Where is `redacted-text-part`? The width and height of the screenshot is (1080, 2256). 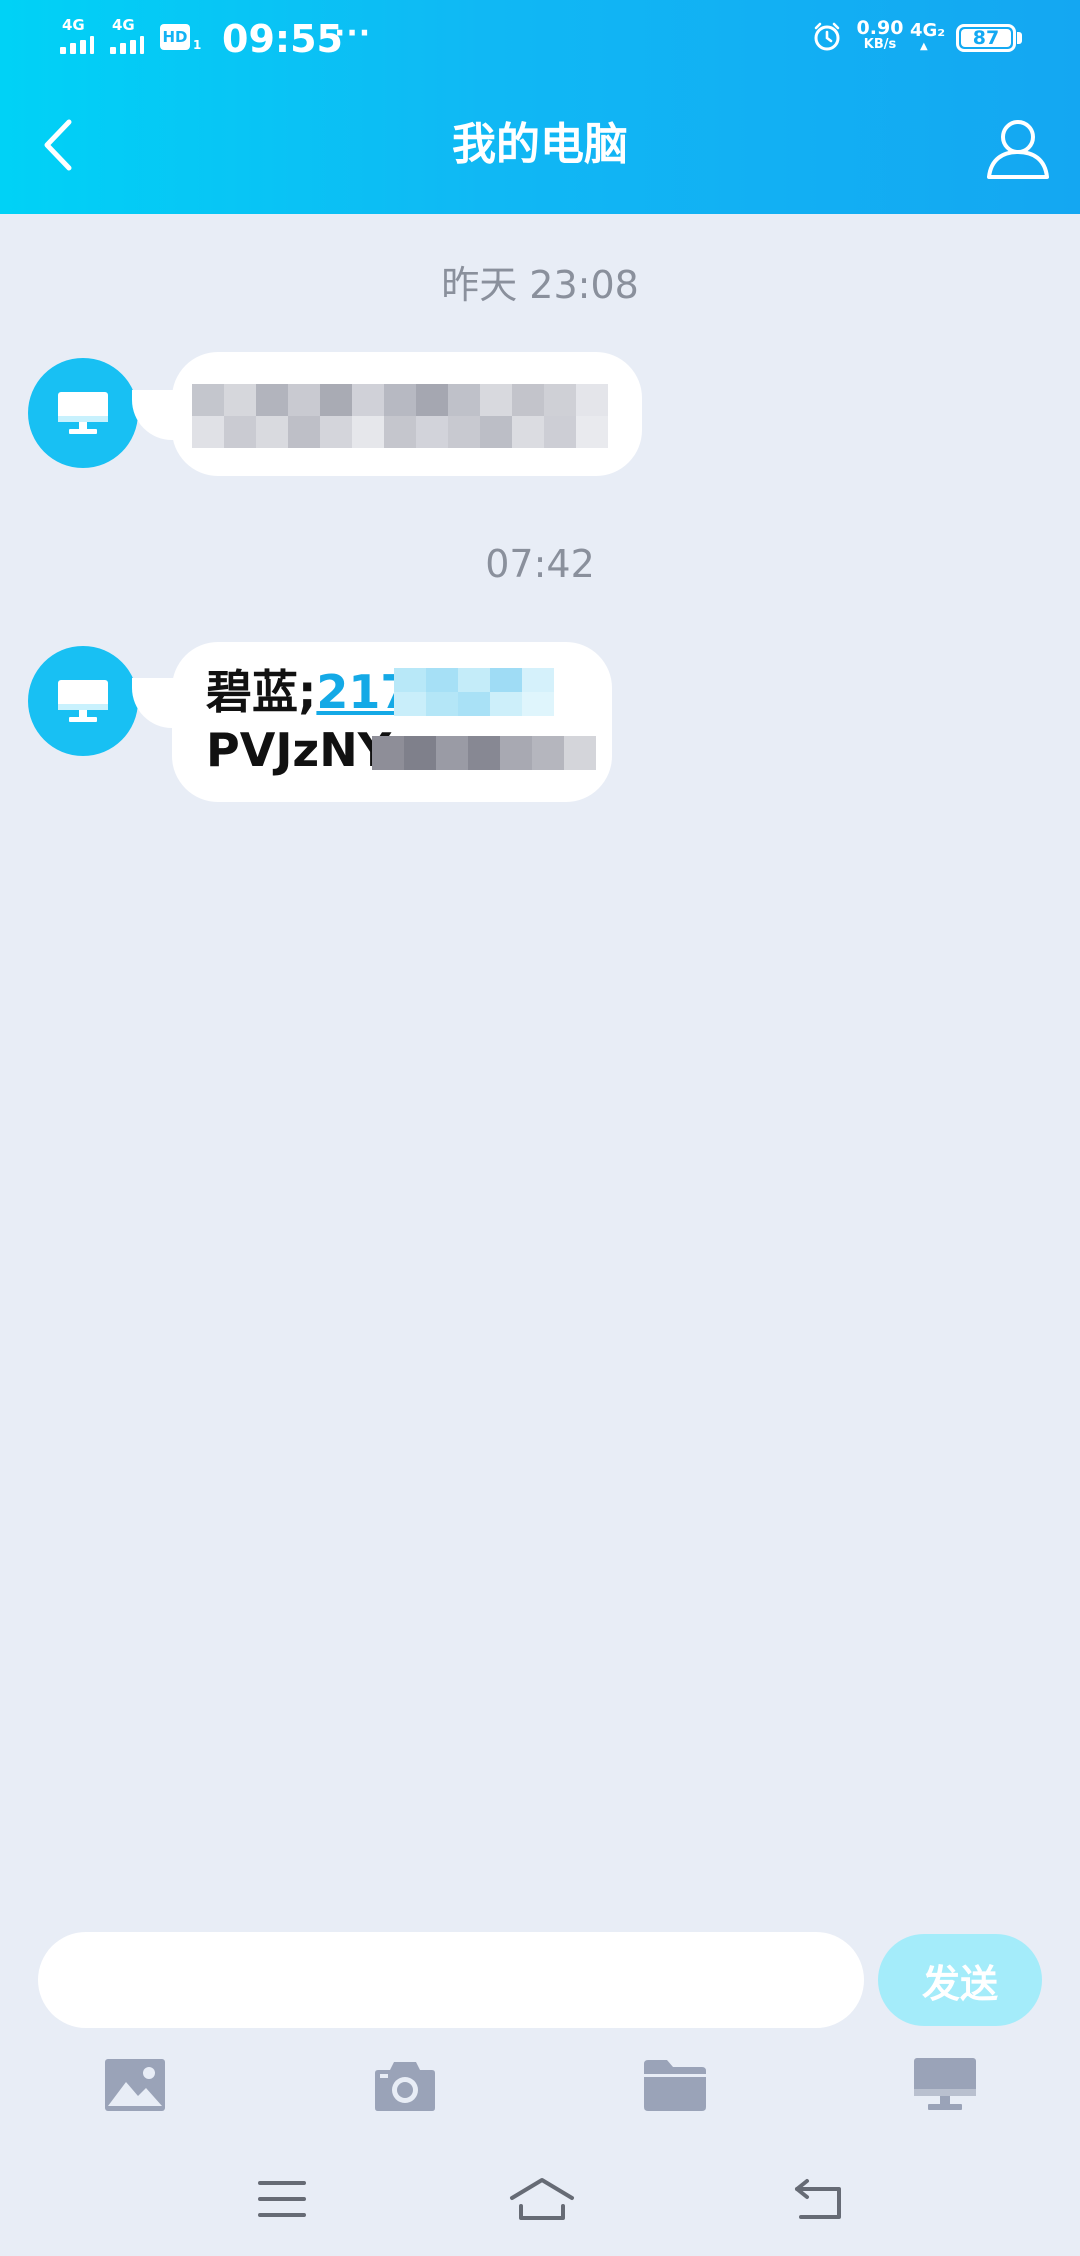 redacted-text-part is located at coordinates (484, 753).